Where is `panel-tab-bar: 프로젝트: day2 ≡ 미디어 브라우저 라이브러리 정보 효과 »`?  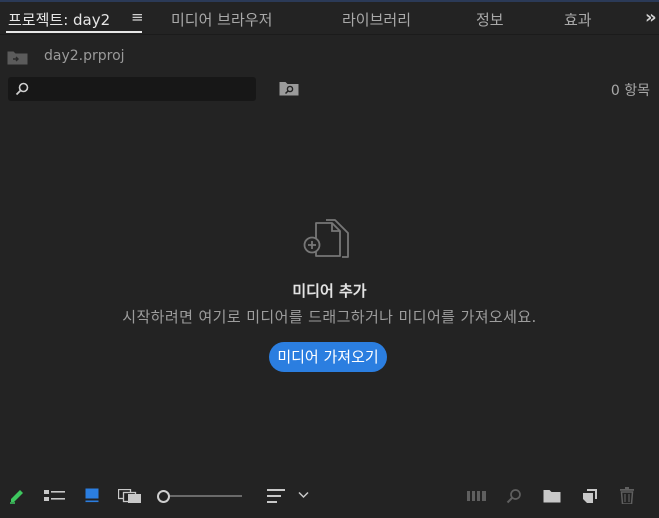
panel-tab-bar: 프로젝트: day2 ≡ 미디어 브라우저 라이브러리 정보 효과 » is located at coordinates (329, 18).